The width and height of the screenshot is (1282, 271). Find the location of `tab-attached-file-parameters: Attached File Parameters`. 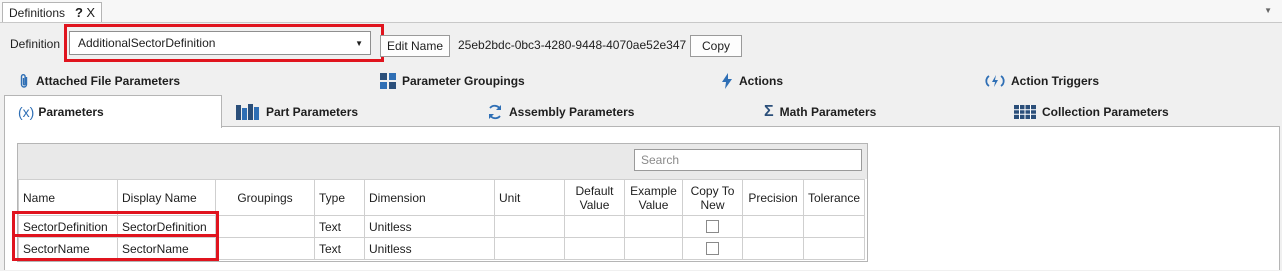

tab-attached-file-parameters: Attached File Parameters is located at coordinates (99, 81).